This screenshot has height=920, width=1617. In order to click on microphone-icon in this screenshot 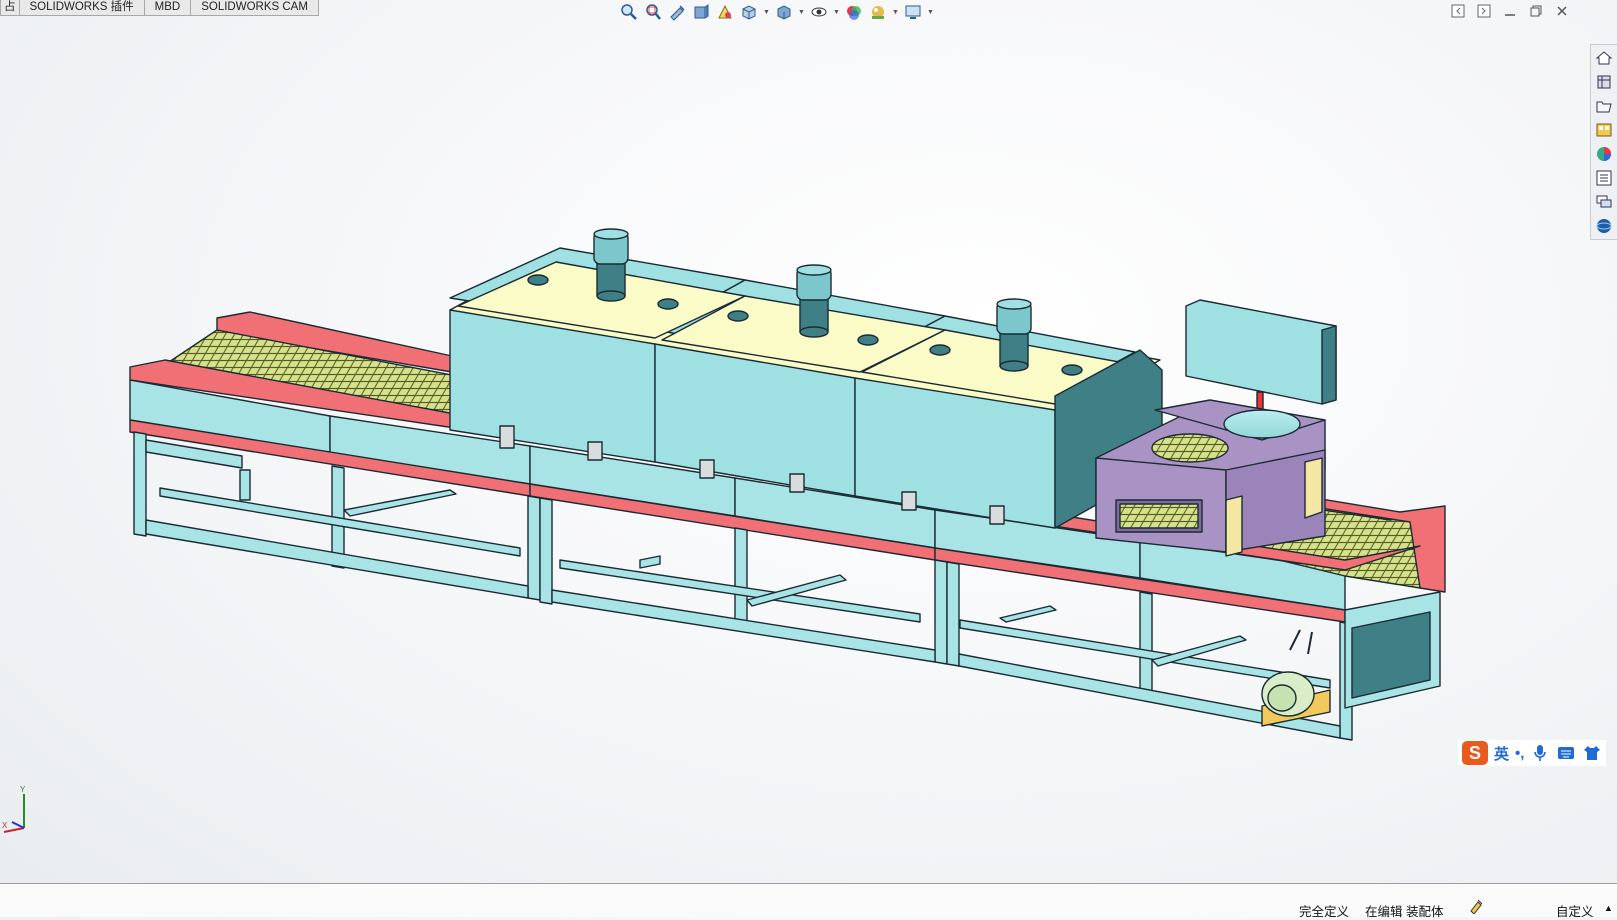, I will do `click(1540, 753)`.